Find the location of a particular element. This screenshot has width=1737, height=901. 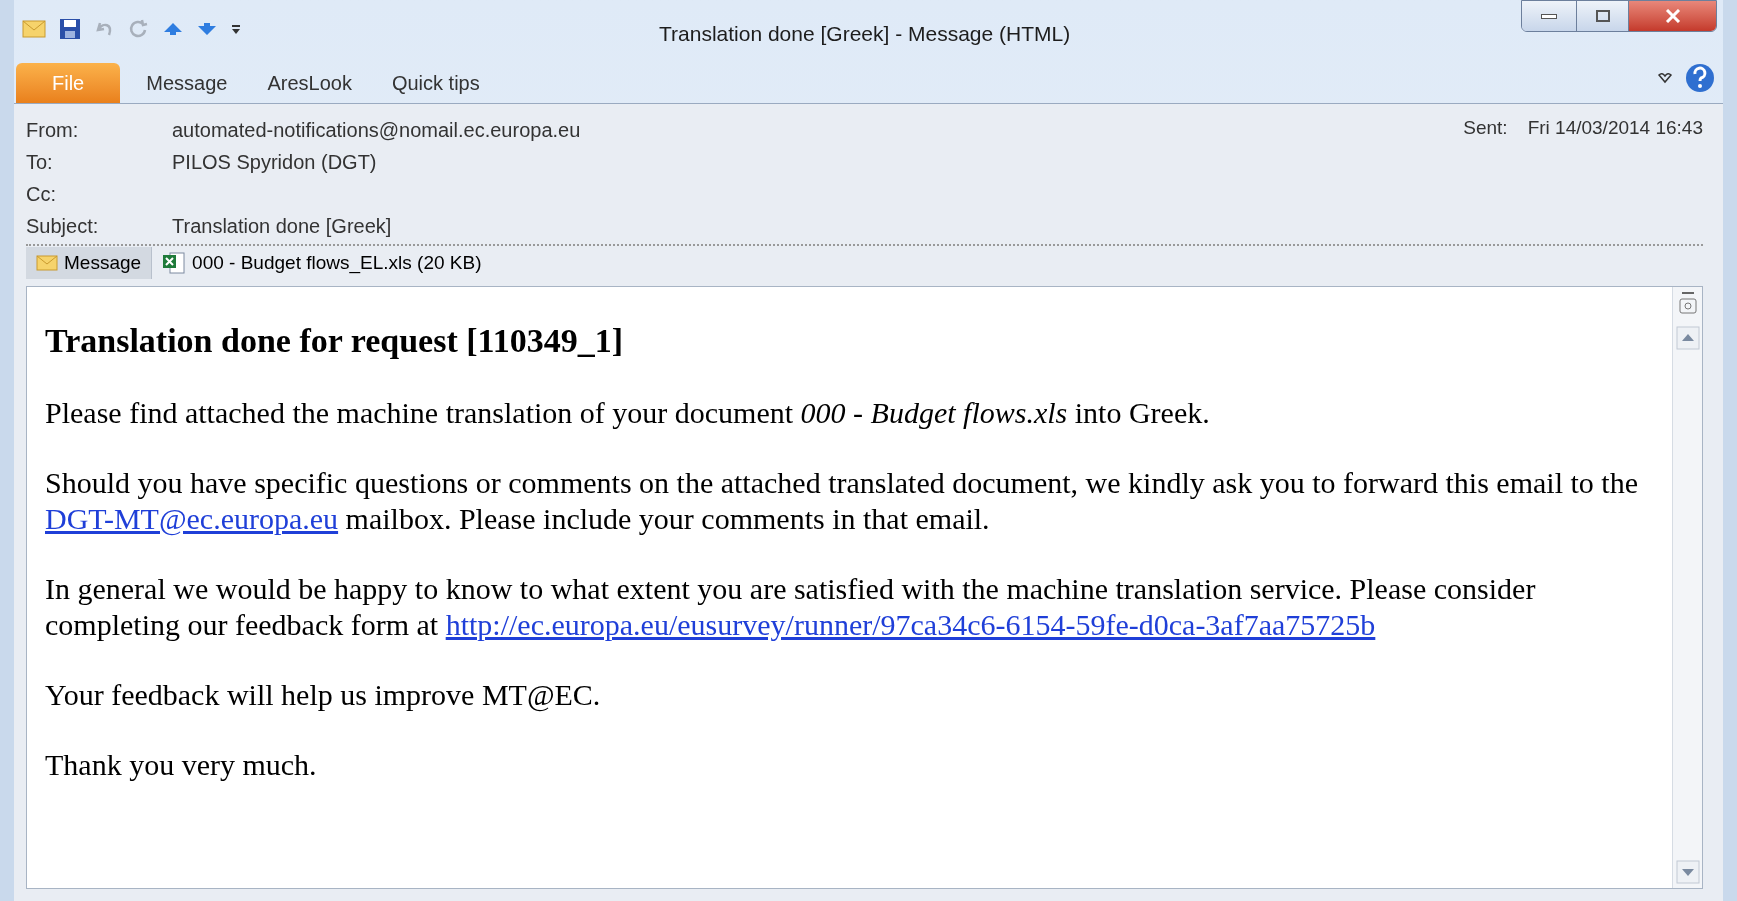

scrollbar is located at coordinates (1687, 587).